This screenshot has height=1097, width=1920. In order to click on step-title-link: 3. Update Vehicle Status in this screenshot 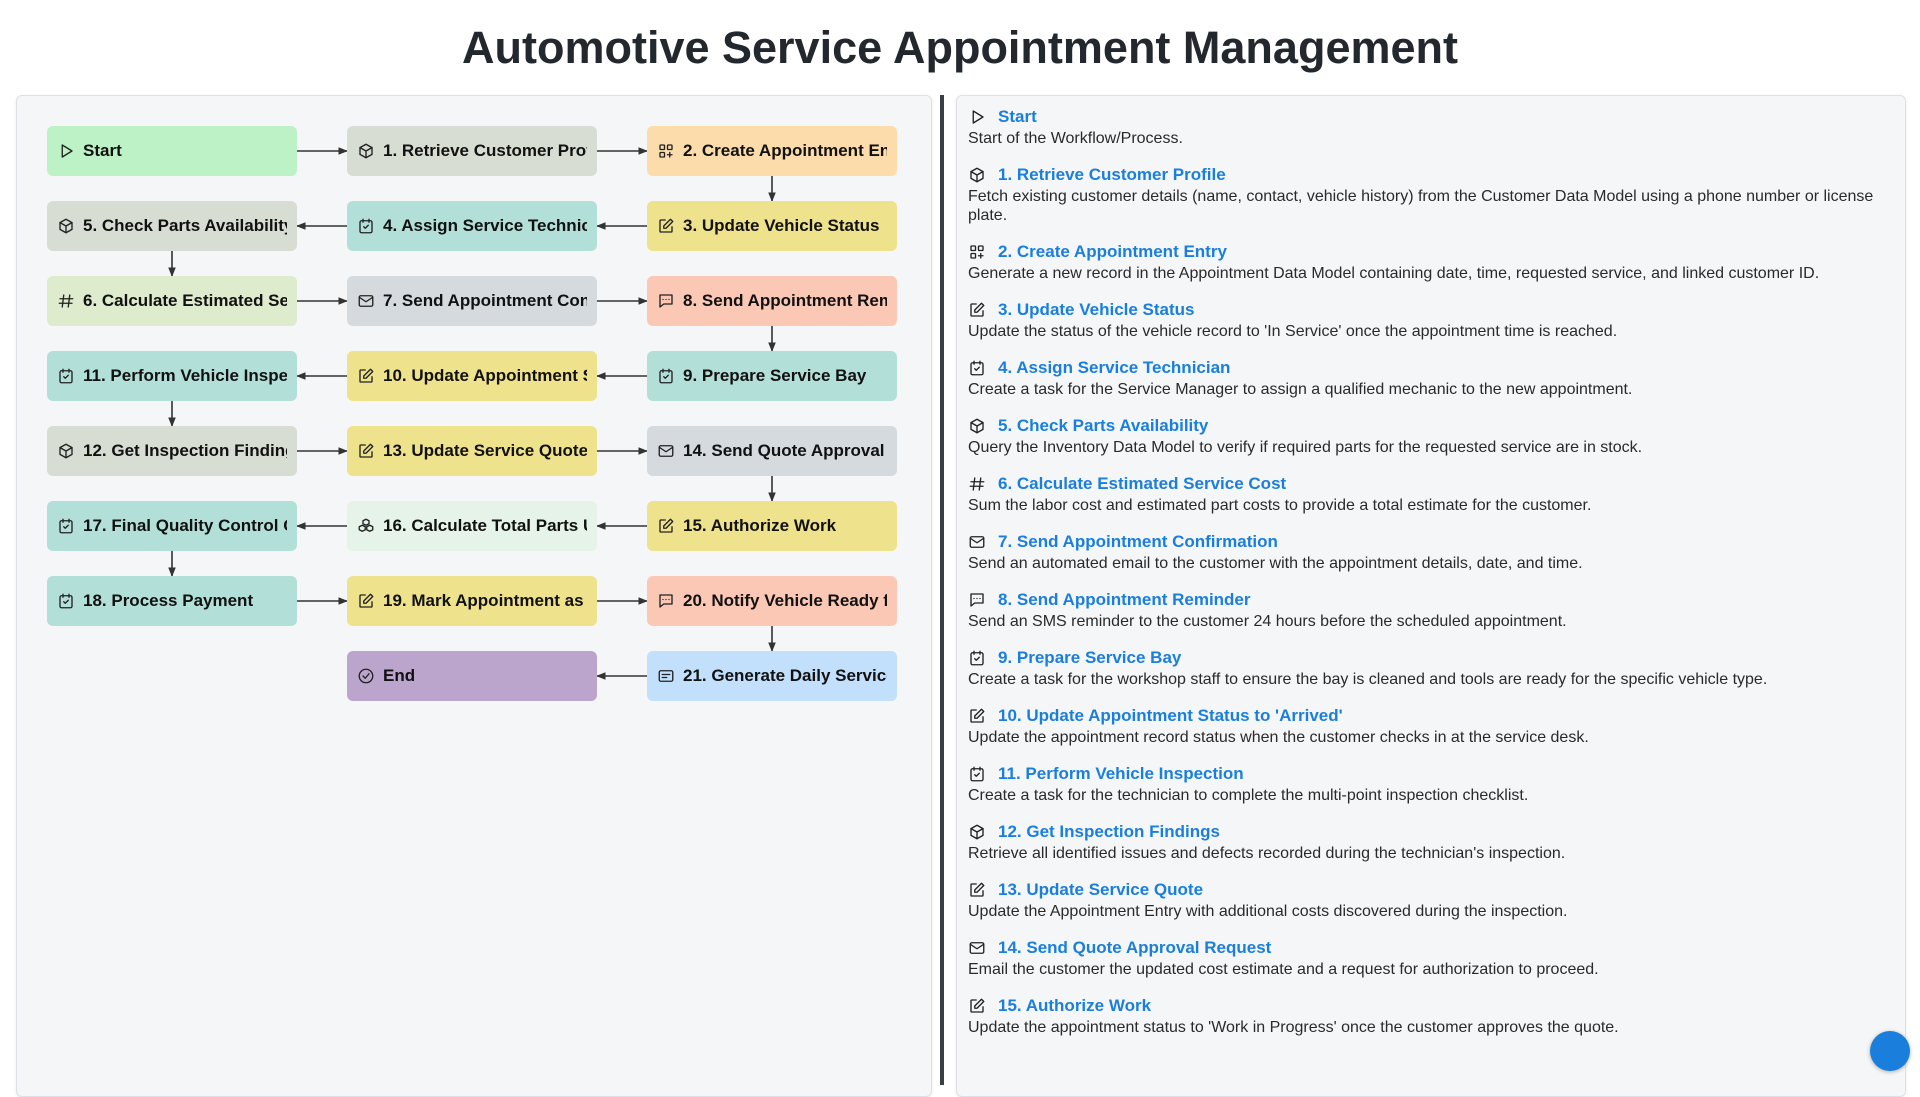, I will do `click(1096, 310)`.